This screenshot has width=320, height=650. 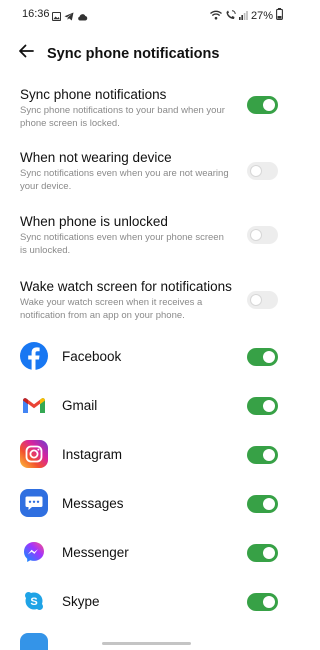 I want to click on cloud-icon, so click(x=82, y=17).